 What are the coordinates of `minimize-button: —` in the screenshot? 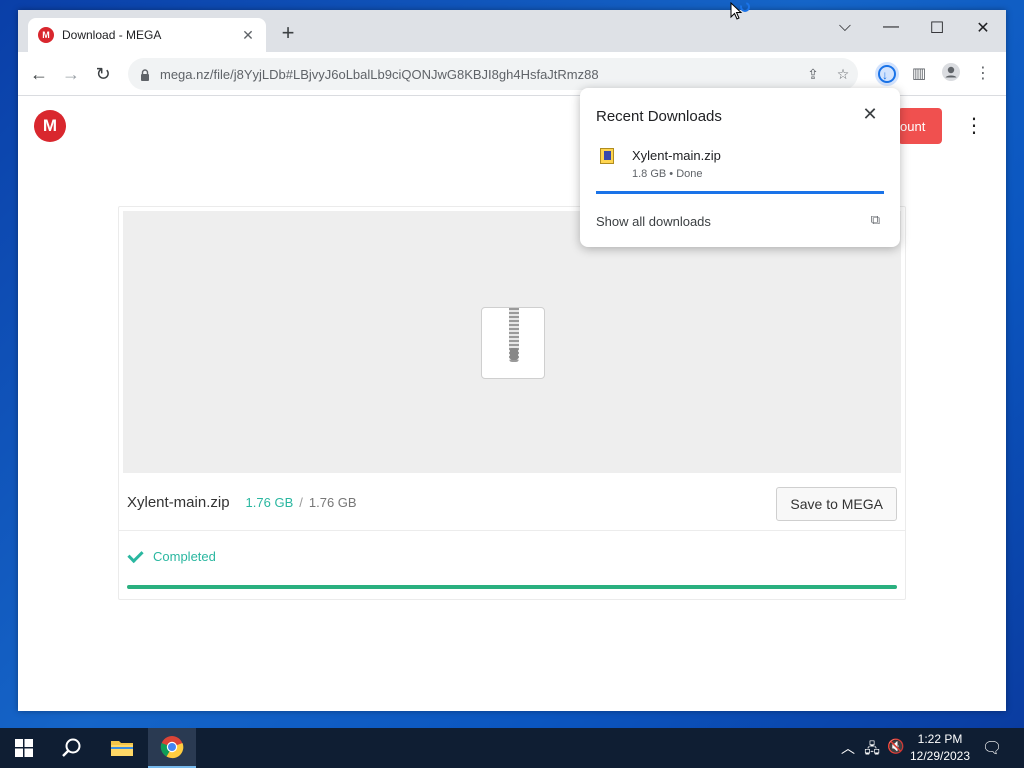 It's located at (891, 27).